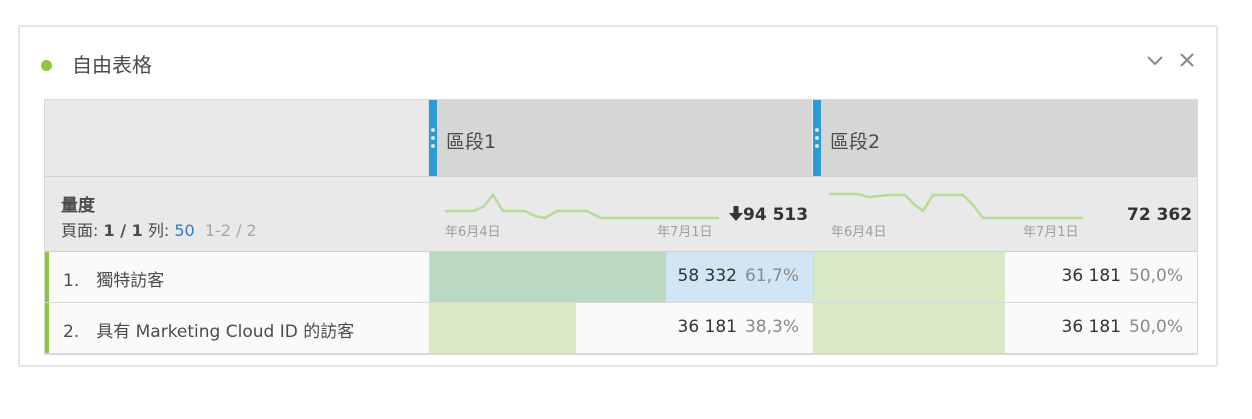  I want to click on cell-value-group: 58 332 61,7%, so click(739, 276).